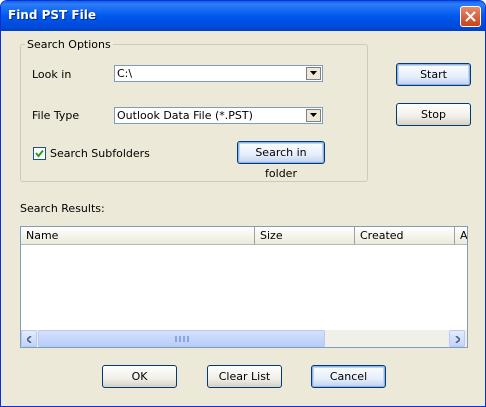  What do you see at coordinates (62, 208) in the screenshot?
I see `search-results-label: Search Results:` at bounding box center [62, 208].